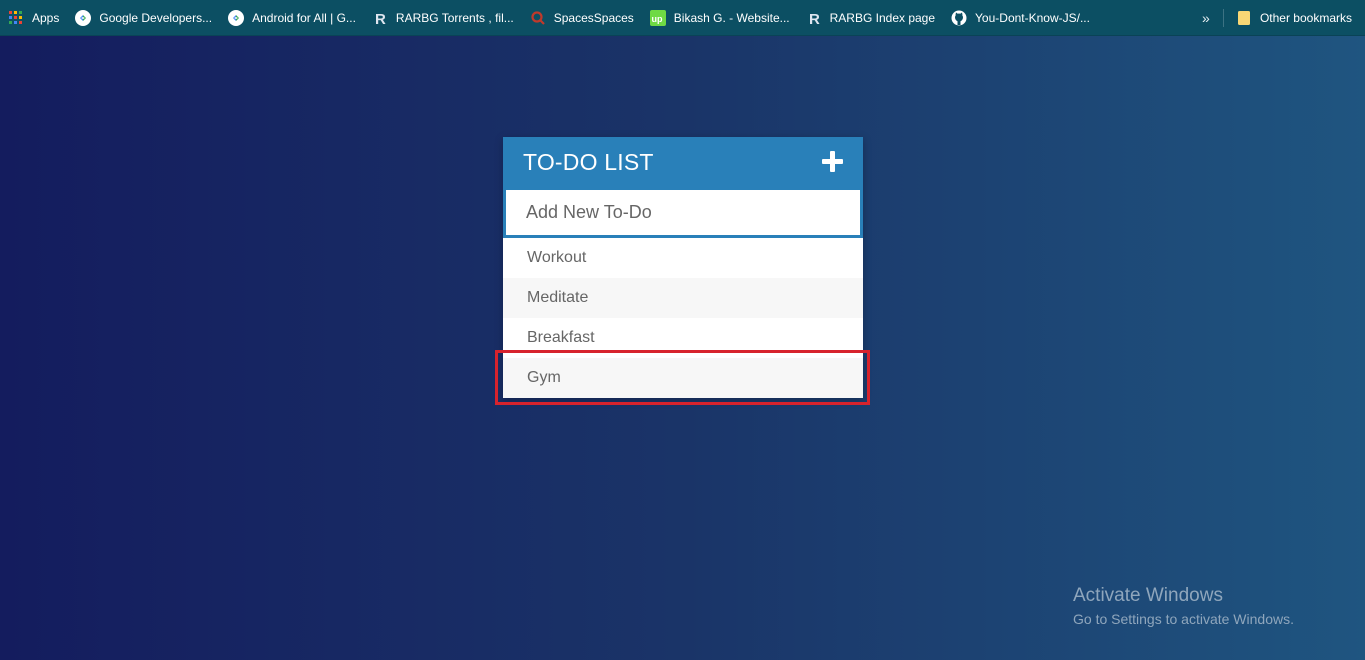 This screenshot has height=660, width=1365. What do you see at coordinates (833, 162) in the screenshot?
I see `plus-icon` at bounding box center [833, 162].